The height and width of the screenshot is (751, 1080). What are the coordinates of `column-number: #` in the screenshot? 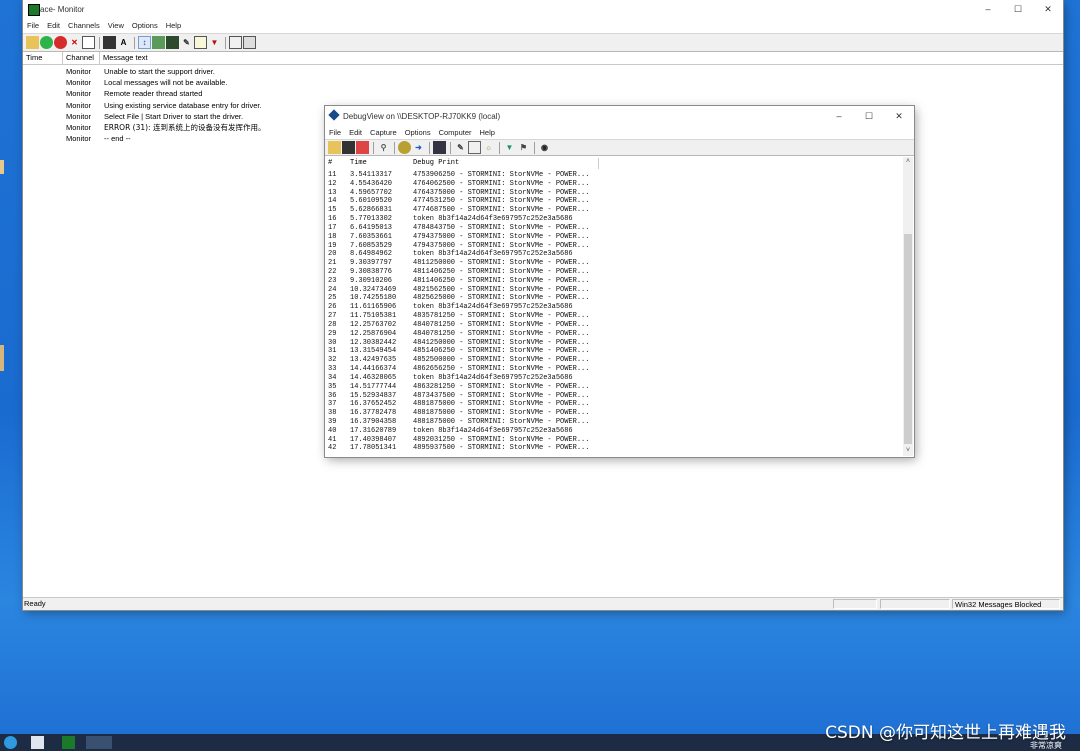 It's located at (330, 163).